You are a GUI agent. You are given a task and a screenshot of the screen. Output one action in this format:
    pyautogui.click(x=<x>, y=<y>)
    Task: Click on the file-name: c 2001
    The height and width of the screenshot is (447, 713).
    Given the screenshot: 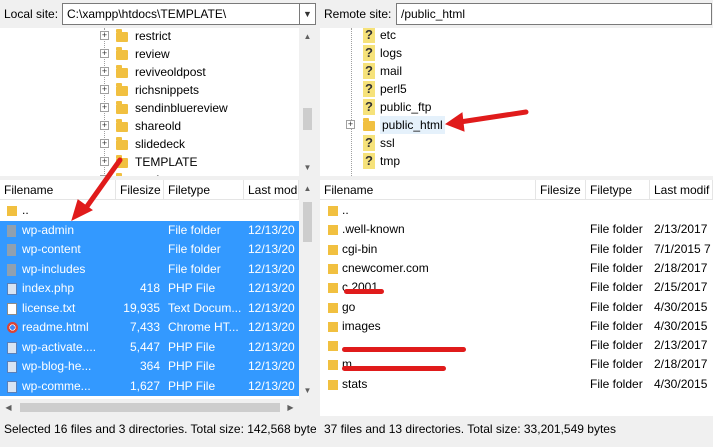 What is the action you would take?
    pyautogui.click(x=360, y=287)
    